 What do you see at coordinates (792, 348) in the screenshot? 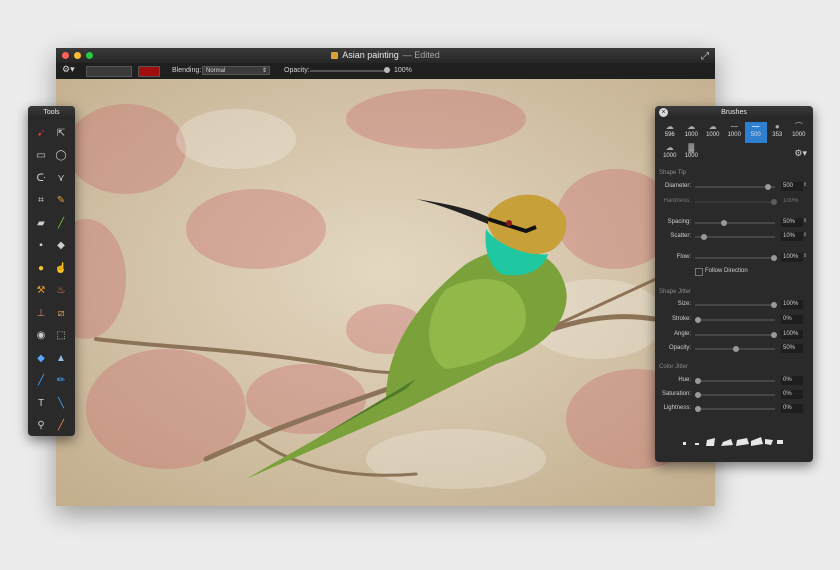
I see `opacity-jitter-value: 50%` at bounding box center [792, 348].